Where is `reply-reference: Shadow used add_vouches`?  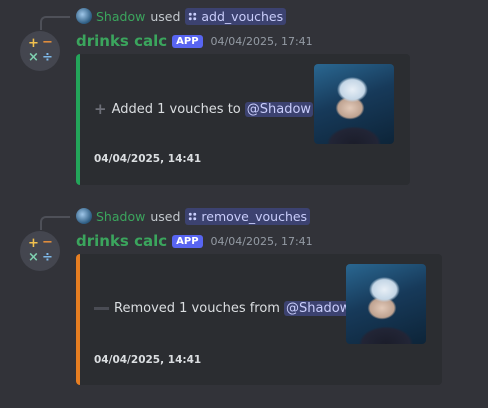
reply-reference: Shadow used add_vouches is located at coordinates (181, 16).